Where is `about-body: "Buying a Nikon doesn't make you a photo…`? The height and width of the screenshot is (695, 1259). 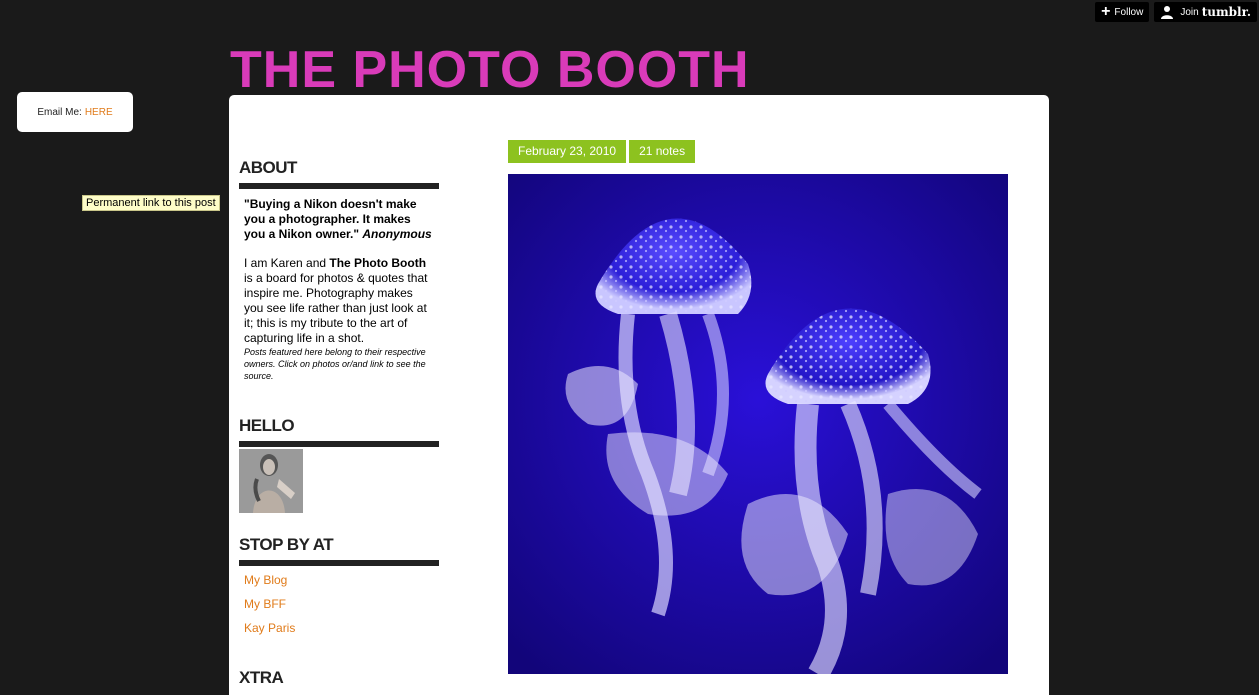
about-body: "Buying a Nikon doesn't make you a photo… is located at coordinates (339, 285).